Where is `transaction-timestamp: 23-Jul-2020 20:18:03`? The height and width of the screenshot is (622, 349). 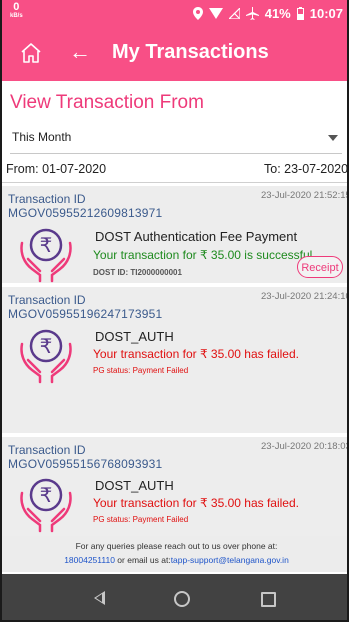
transaction-timestamp: 23-Jul-2020 20:18:03 is located at coordinates (305, 446).